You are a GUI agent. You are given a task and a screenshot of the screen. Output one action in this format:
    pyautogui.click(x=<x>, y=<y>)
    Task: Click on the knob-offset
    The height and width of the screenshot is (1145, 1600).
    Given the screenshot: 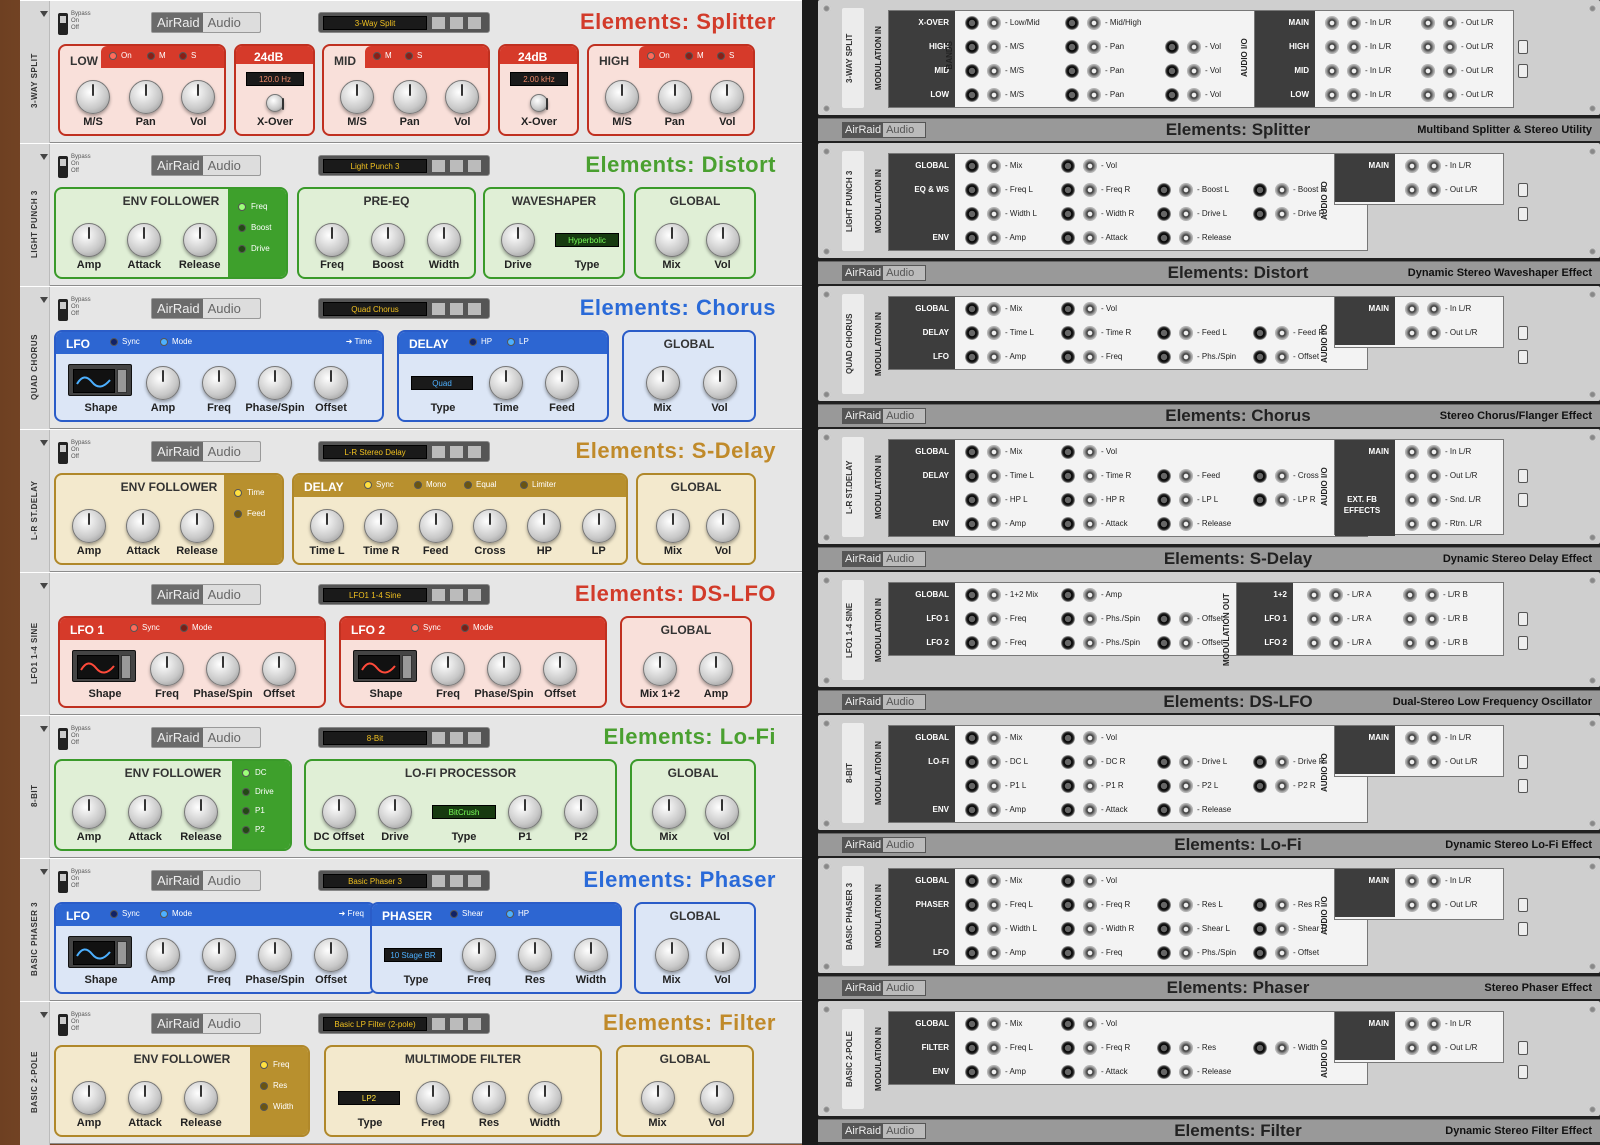 What is the action you would take?
    pyautogui.click(x=279, y=669)
    